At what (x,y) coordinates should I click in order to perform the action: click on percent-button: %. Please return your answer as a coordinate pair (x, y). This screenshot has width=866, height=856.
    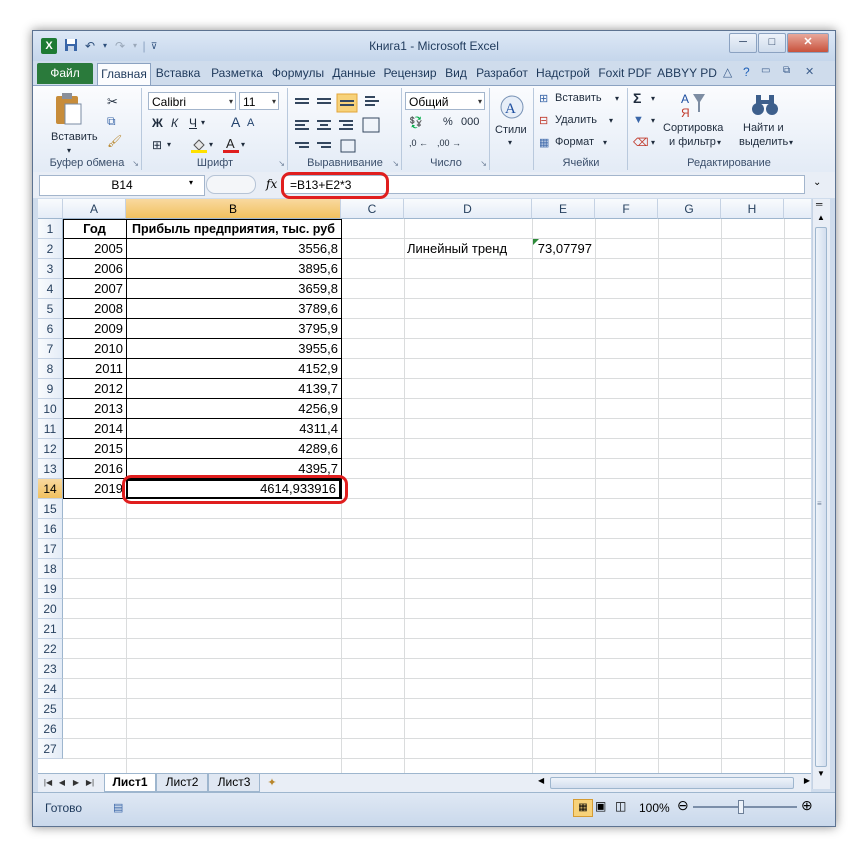
    Looking at the image, I should click on (448, 122).